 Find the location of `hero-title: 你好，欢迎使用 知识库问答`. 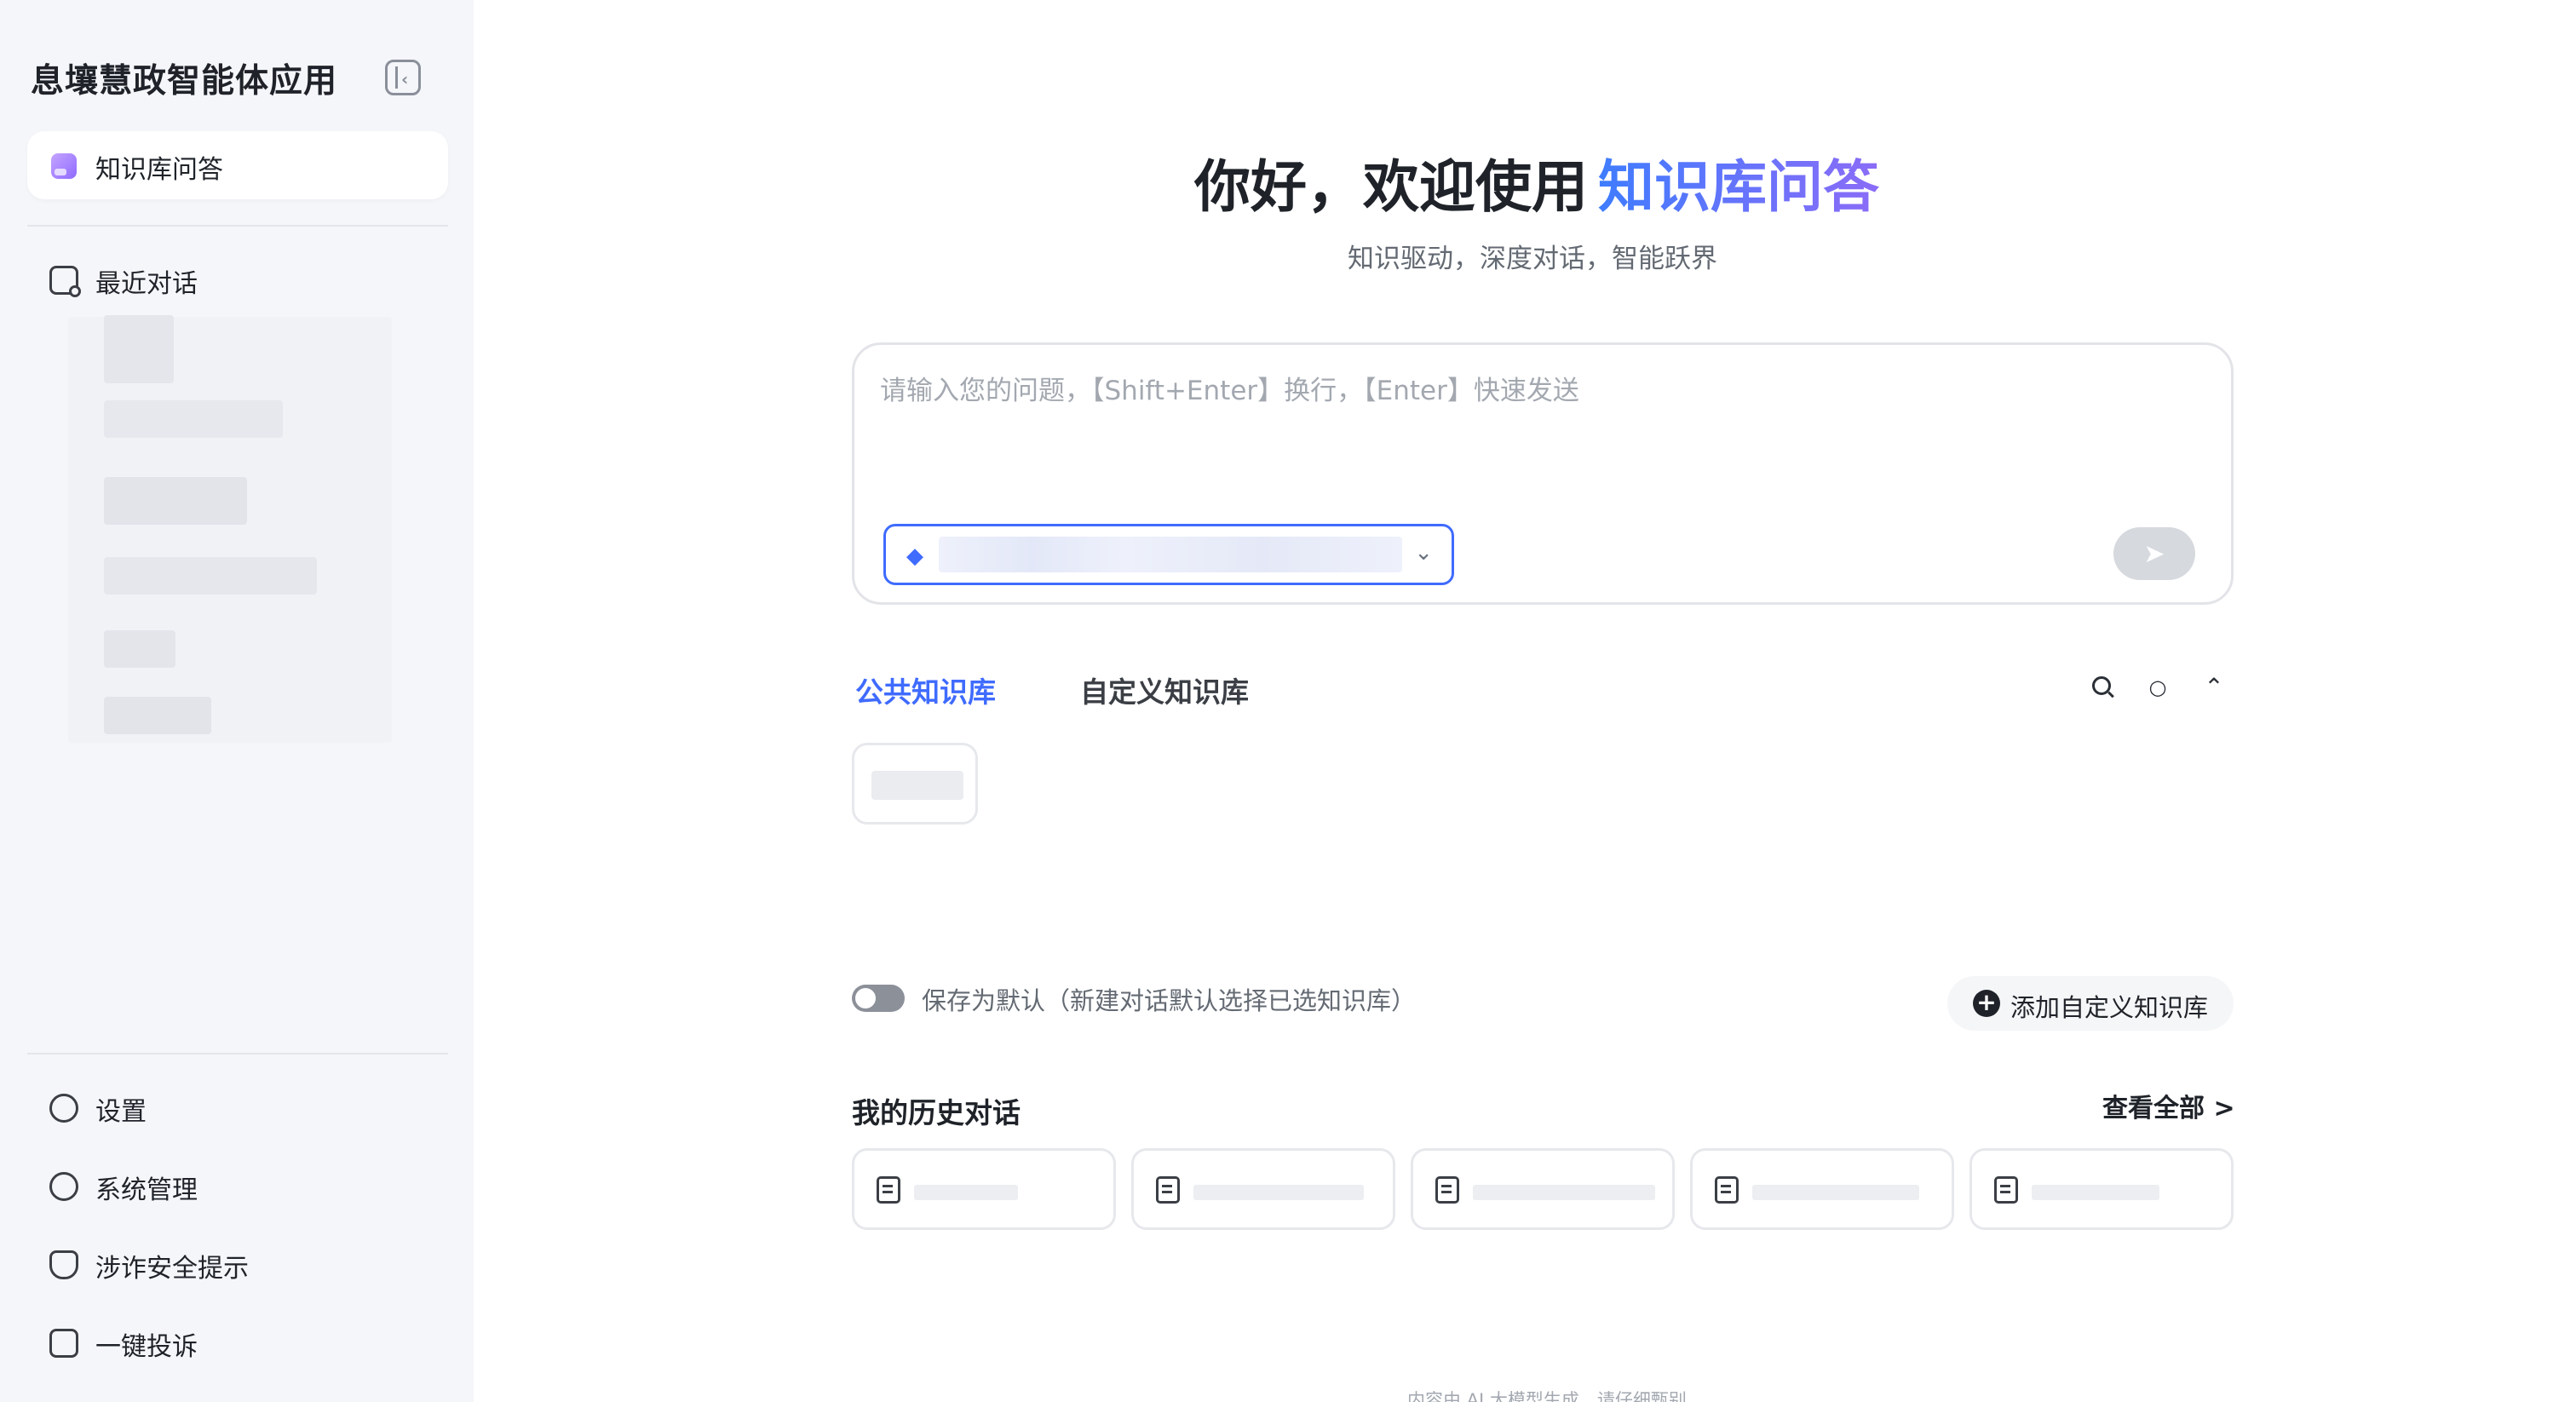

hero-title: 你好，欢迎使用 知识库问答 is located at coordinates (1537, 182).